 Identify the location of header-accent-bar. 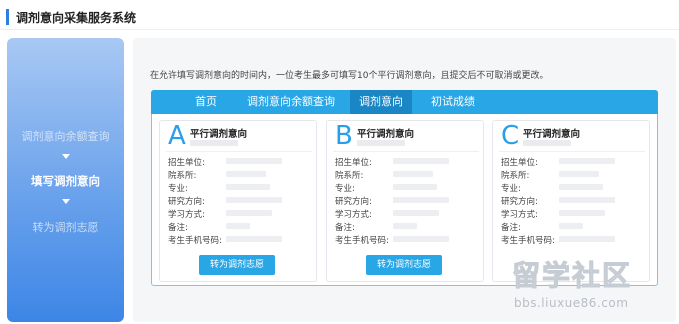
(7, 17).